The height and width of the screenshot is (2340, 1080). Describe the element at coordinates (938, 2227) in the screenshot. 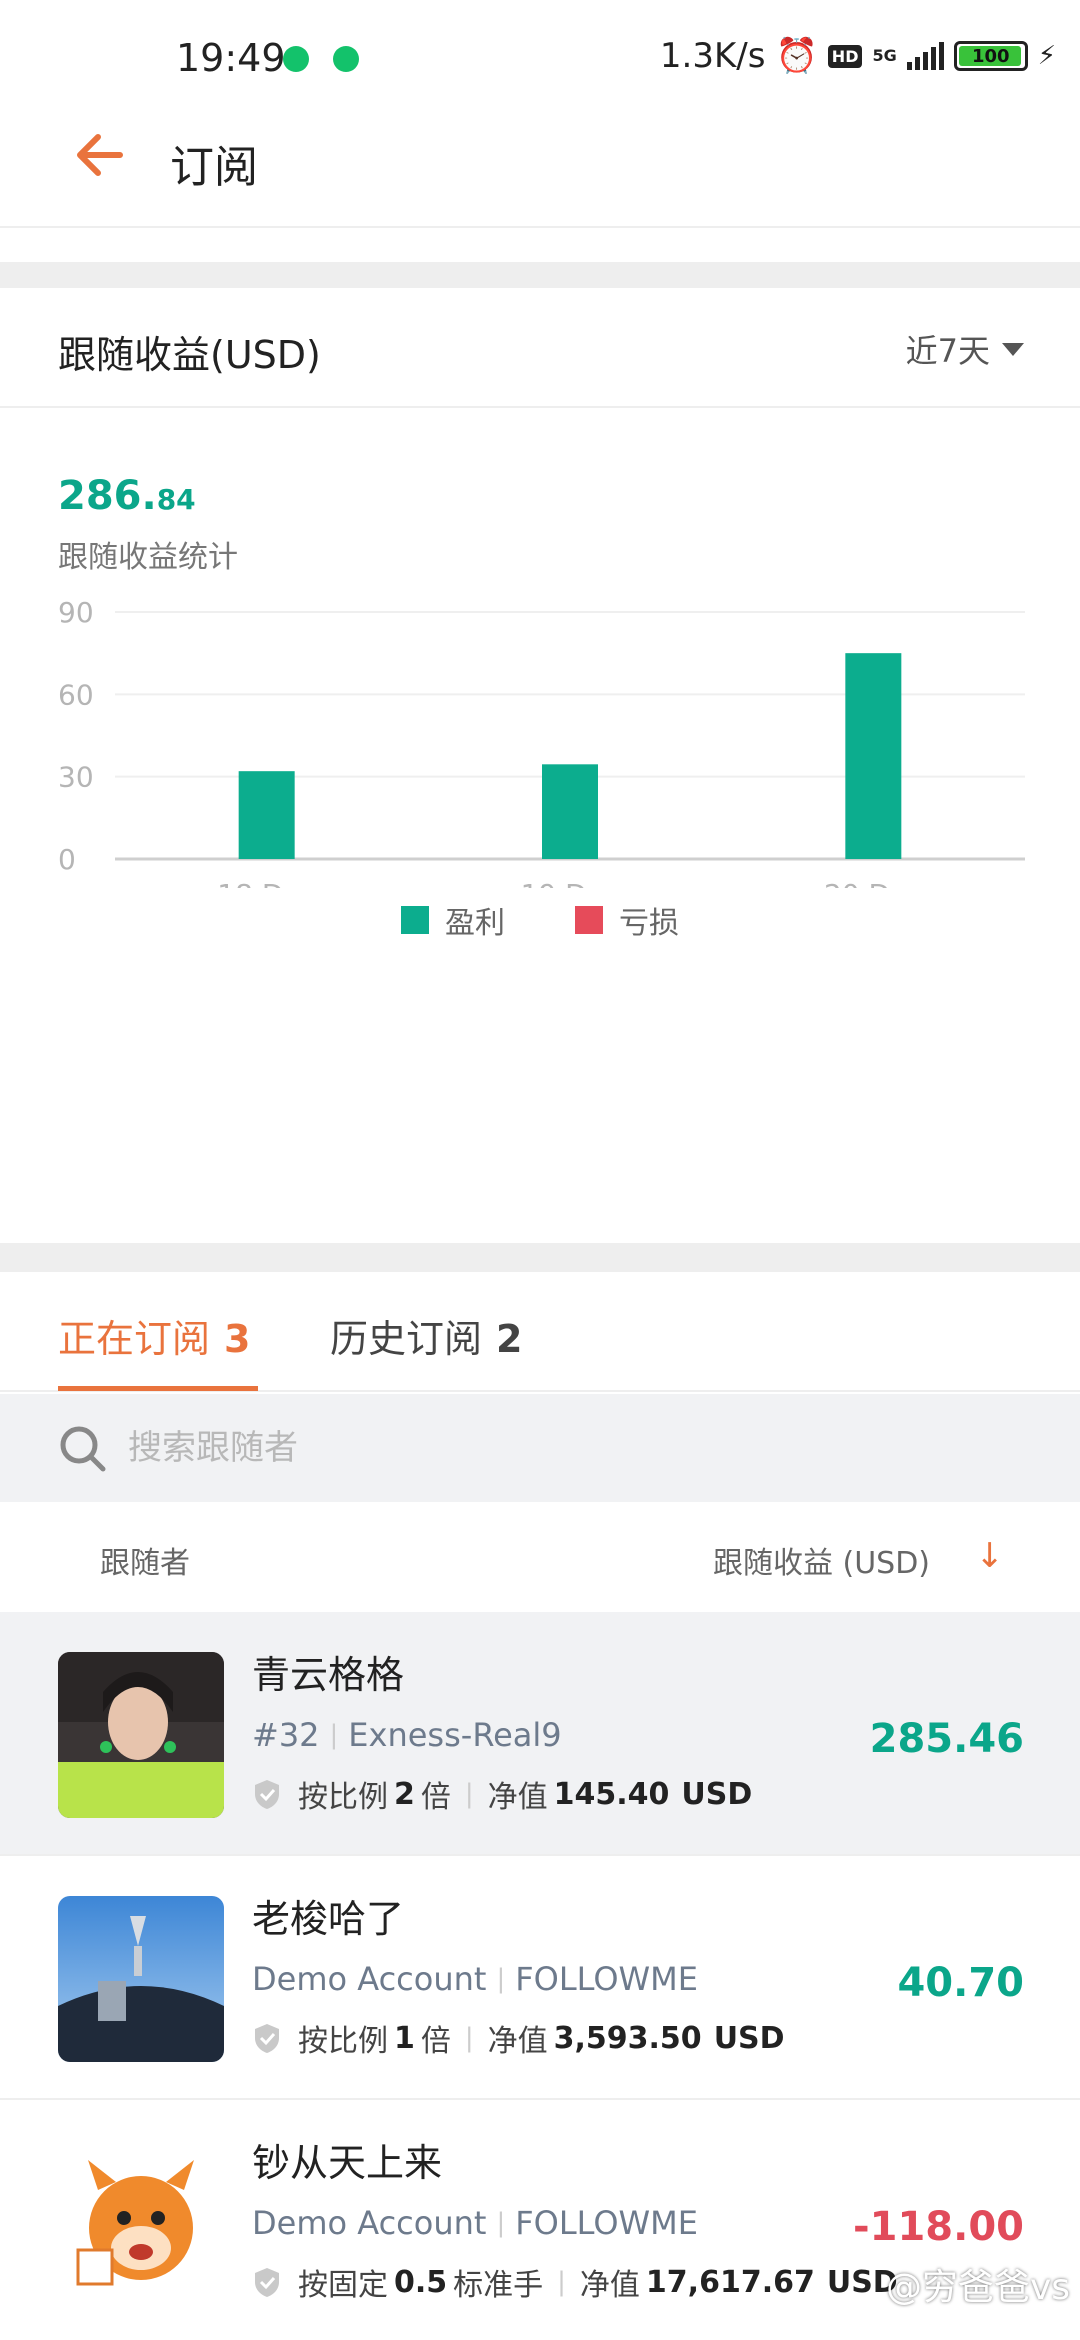

I see `follower-earnings: -118.00` at that location.